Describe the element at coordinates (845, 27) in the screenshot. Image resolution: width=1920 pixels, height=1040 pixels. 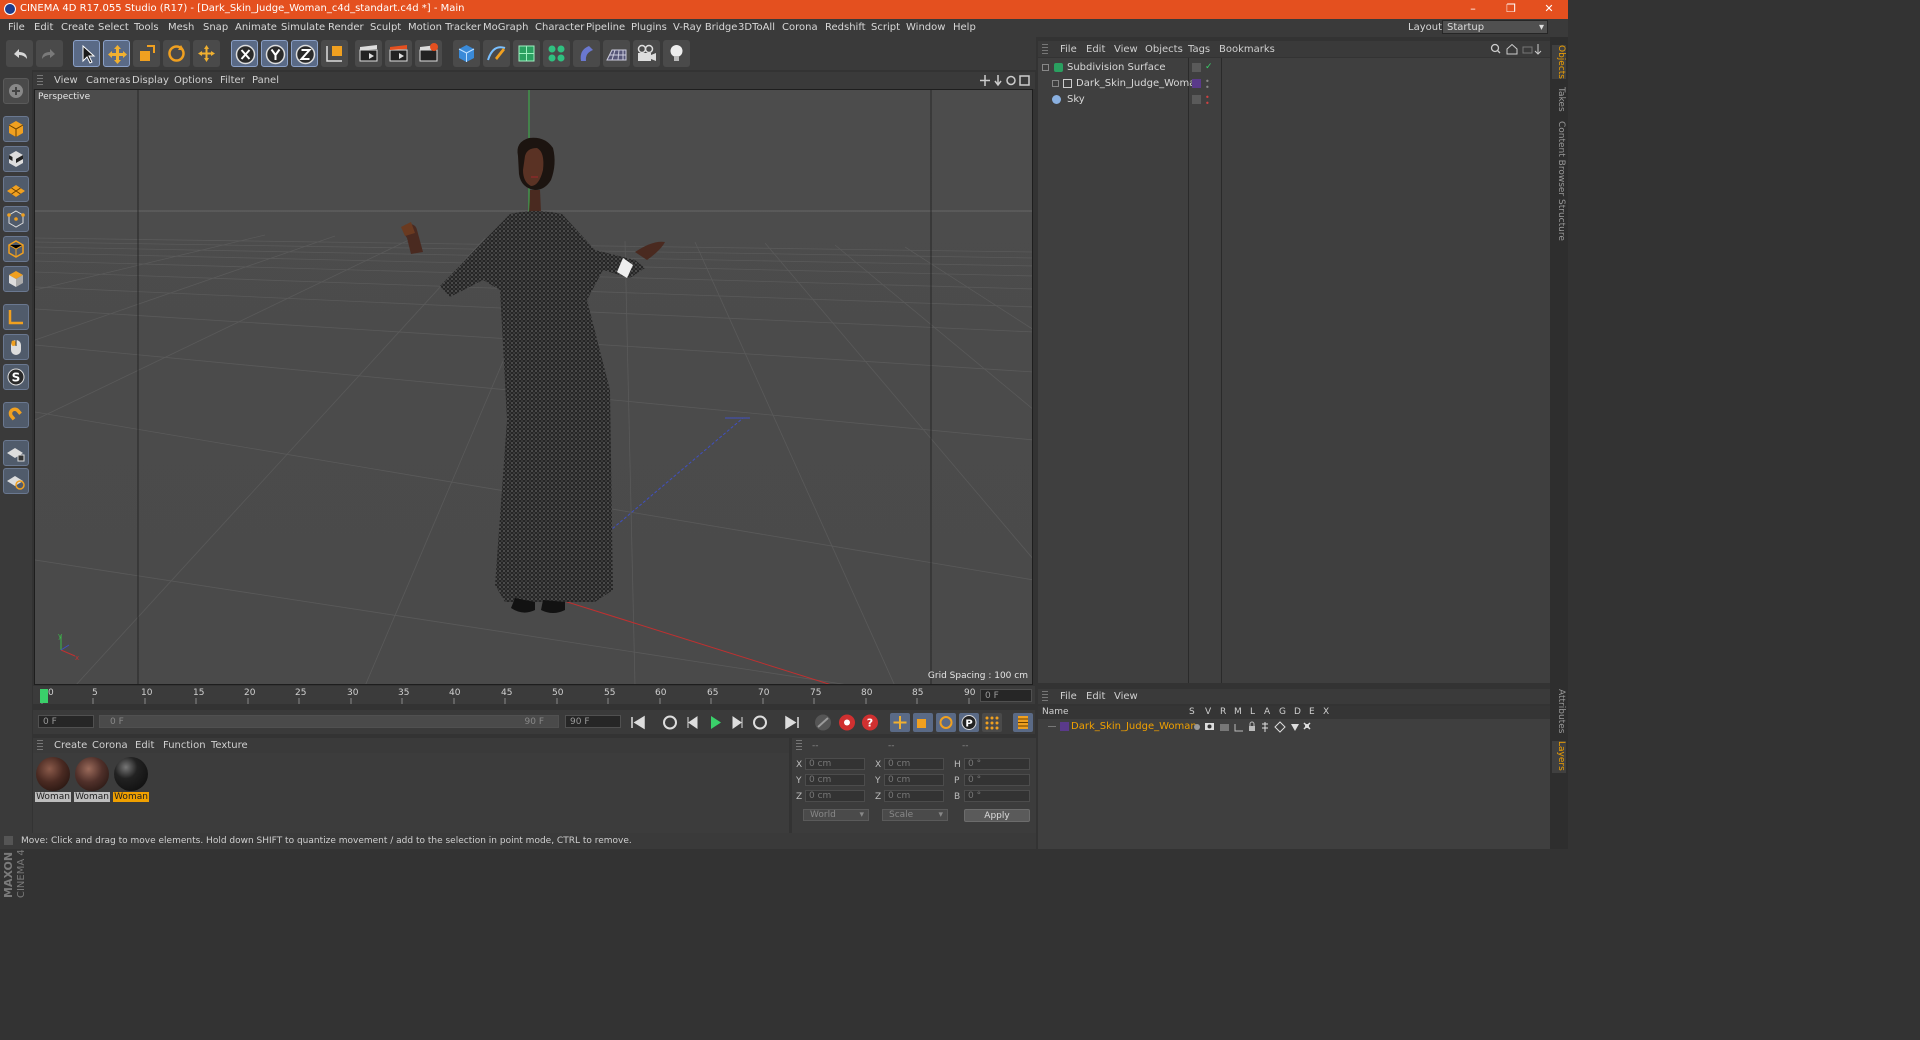
I see `menu-redshift: Redshift` at that location.